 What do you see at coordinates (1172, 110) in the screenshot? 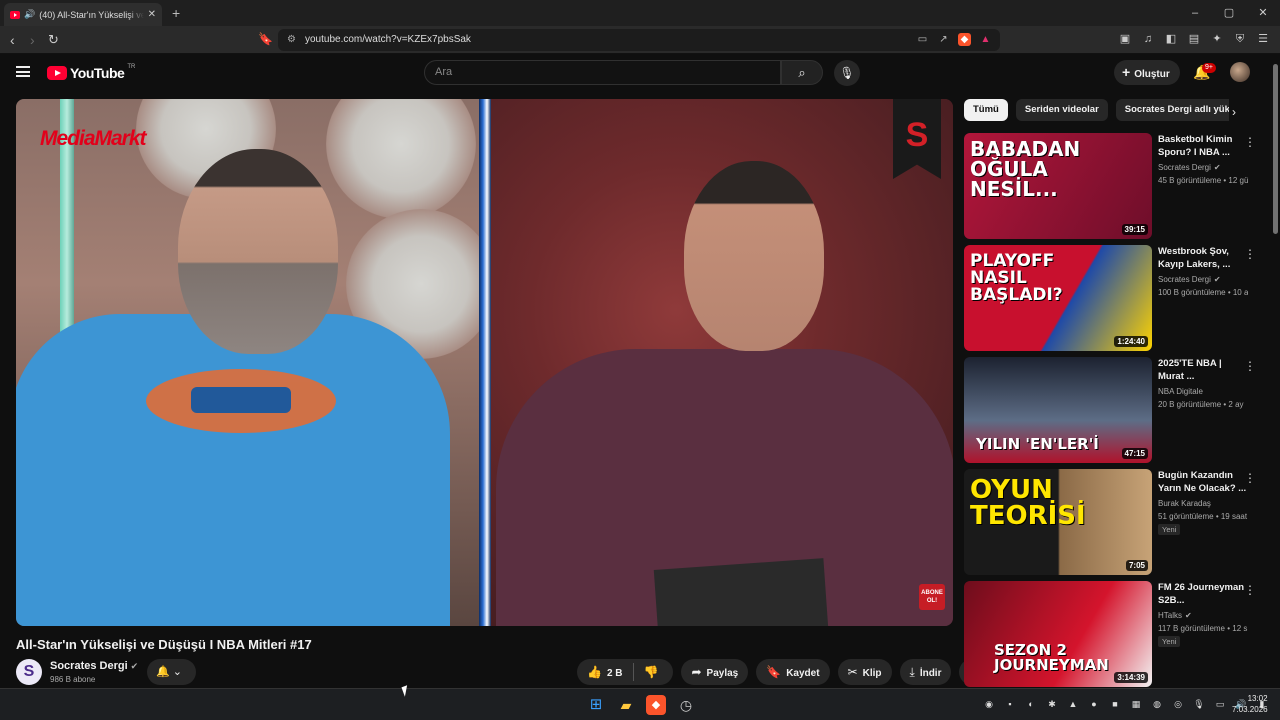
I see `chip-uploader: Socrates Dergi adlı yükleyici` at bounding box center [1172, 110].